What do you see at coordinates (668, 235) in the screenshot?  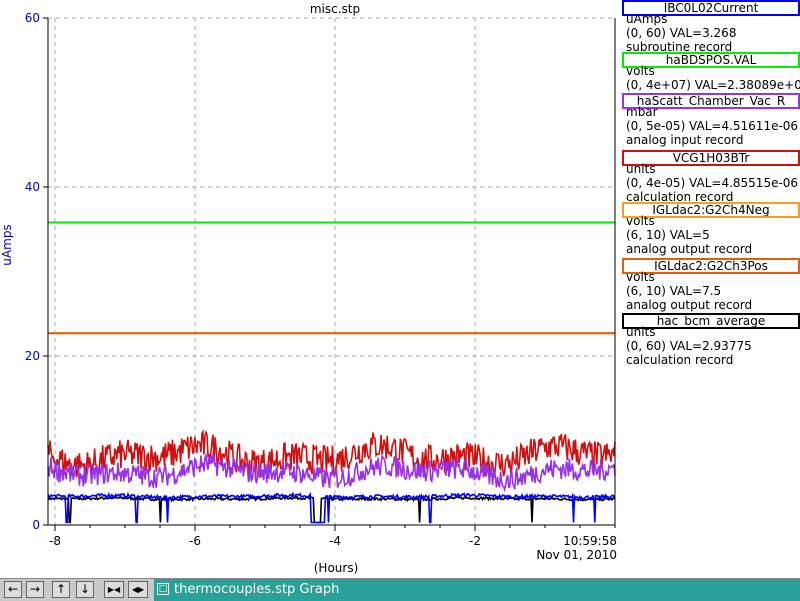 I see `legend-detail-line: (6, 10) VAL=5` at bounding box center [668, 235].